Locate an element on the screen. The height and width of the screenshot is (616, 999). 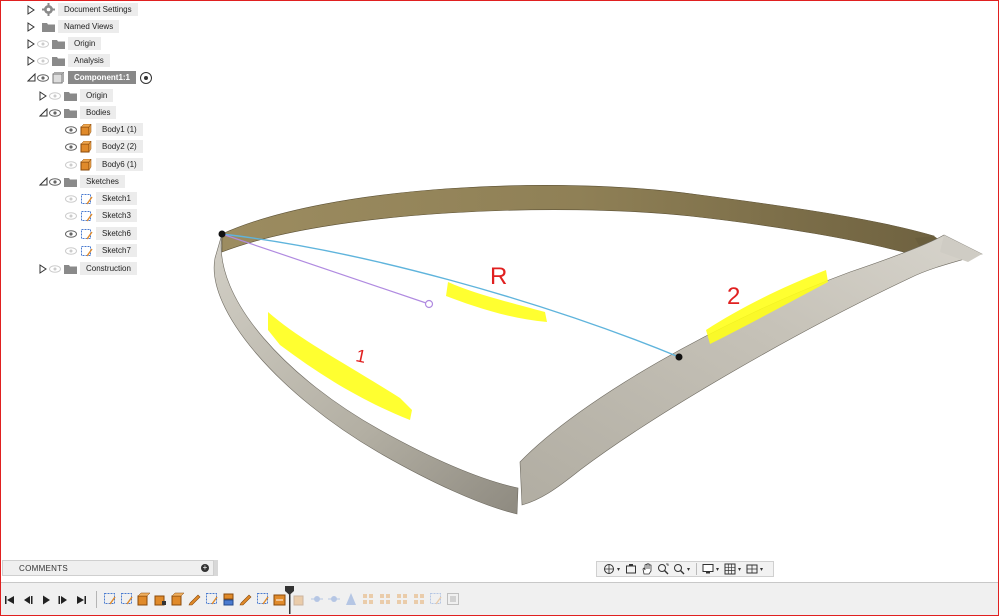
tree-item-analysis: Analysis is located at coordinates (68, 60).